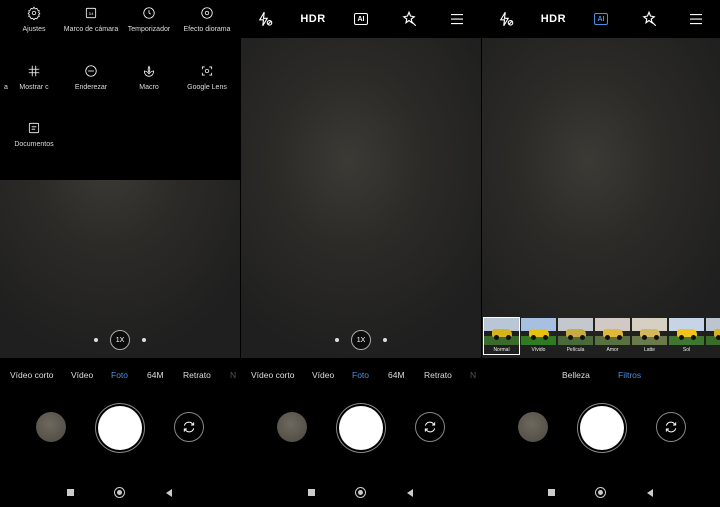  Describe the element at coordinates (207, 13) in the screenshot. I see `tilt-shift-icon` at that location.